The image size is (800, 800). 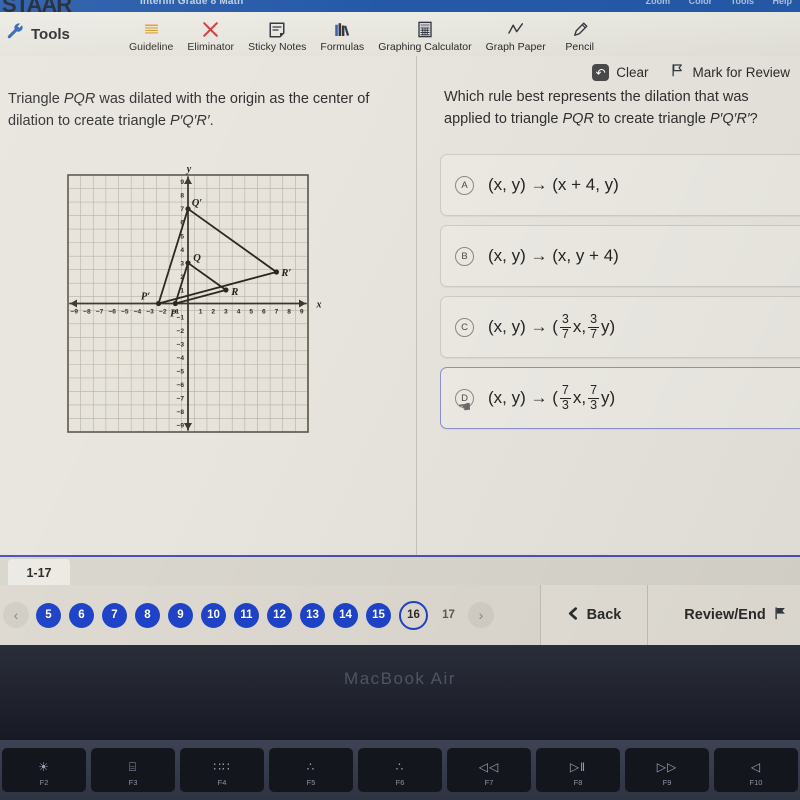 I want to click on key-f10: ◁ F10, so click(x=756, y=770).